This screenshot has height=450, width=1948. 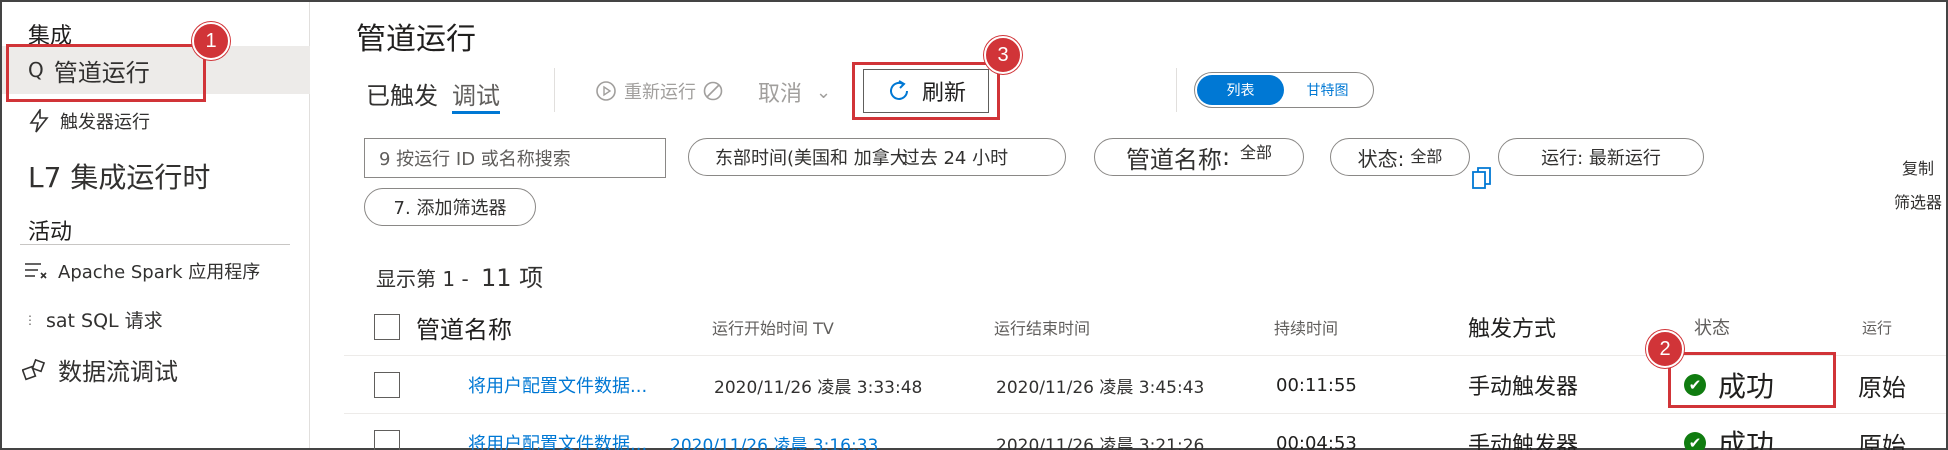 What do you see at coordinates (155, 244) in the screenshot?
I see `sidebar-divider` at bounding box center [155, 244].